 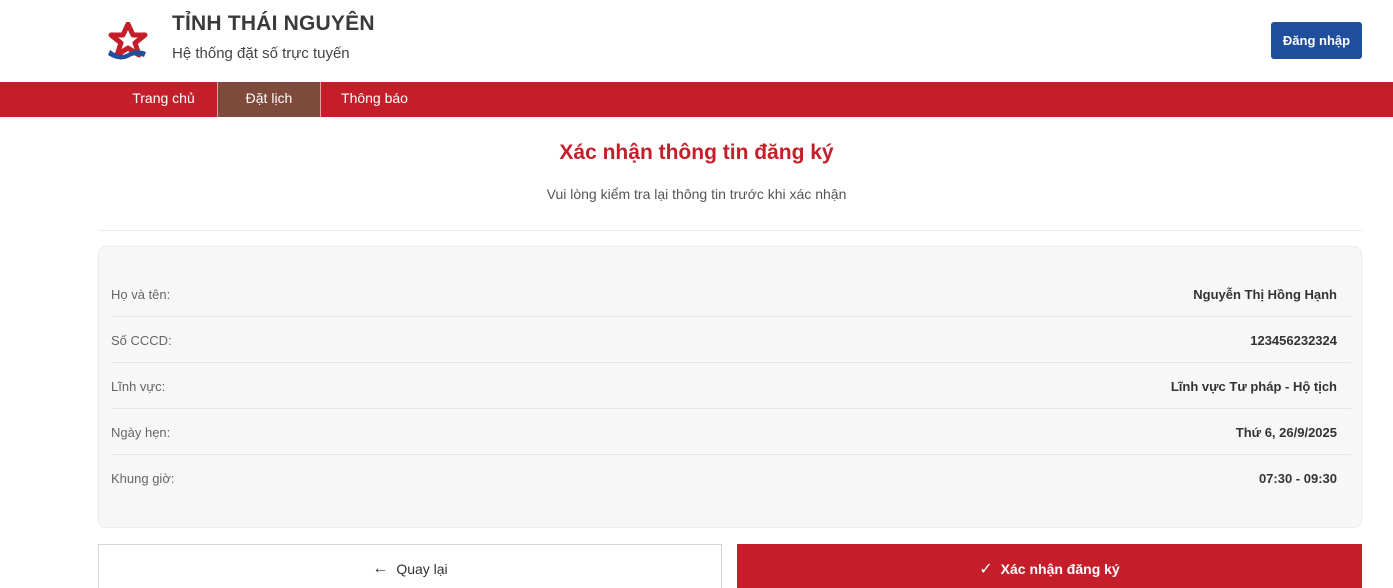 What do you see at coordinates (269, 99) in the screenshot?
I see `nav-item-booking: Đặt lịch` at bounding box center [269, 99].